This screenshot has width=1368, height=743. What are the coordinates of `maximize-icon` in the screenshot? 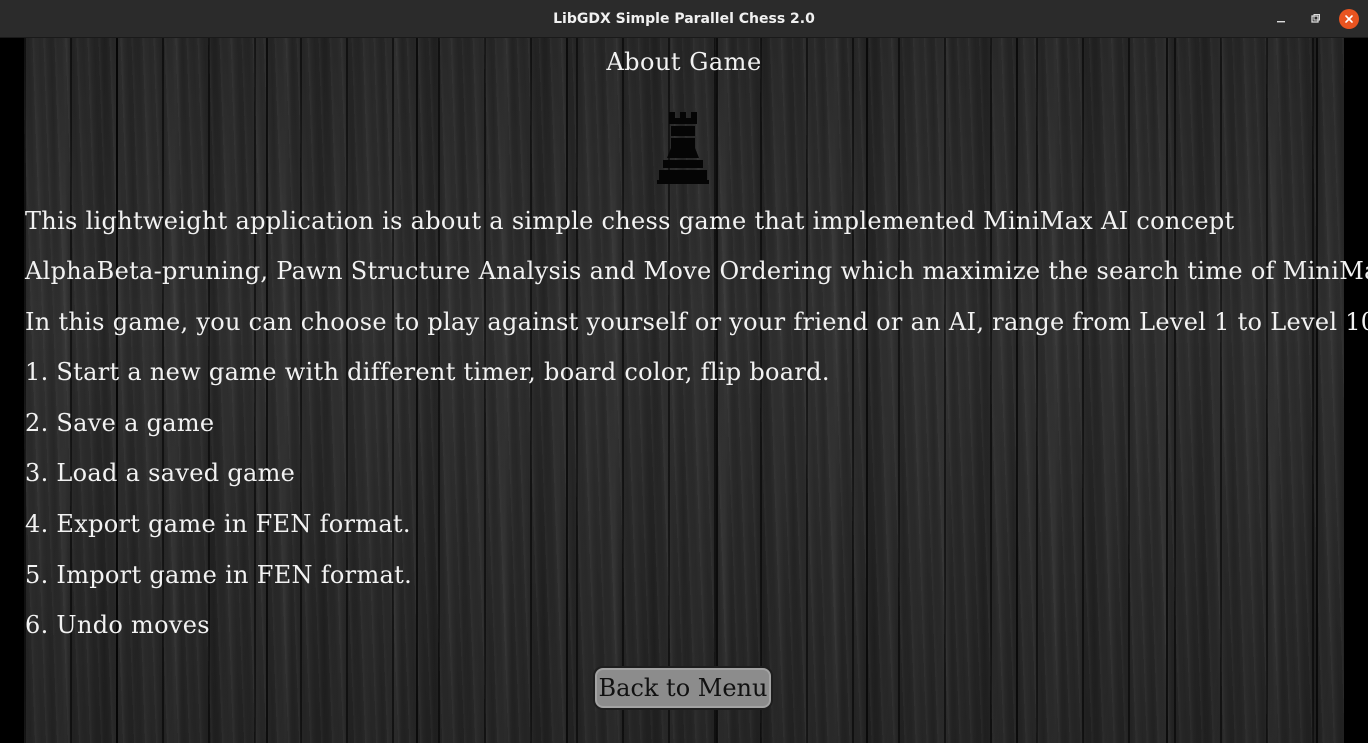 It's located at (1315, 19).